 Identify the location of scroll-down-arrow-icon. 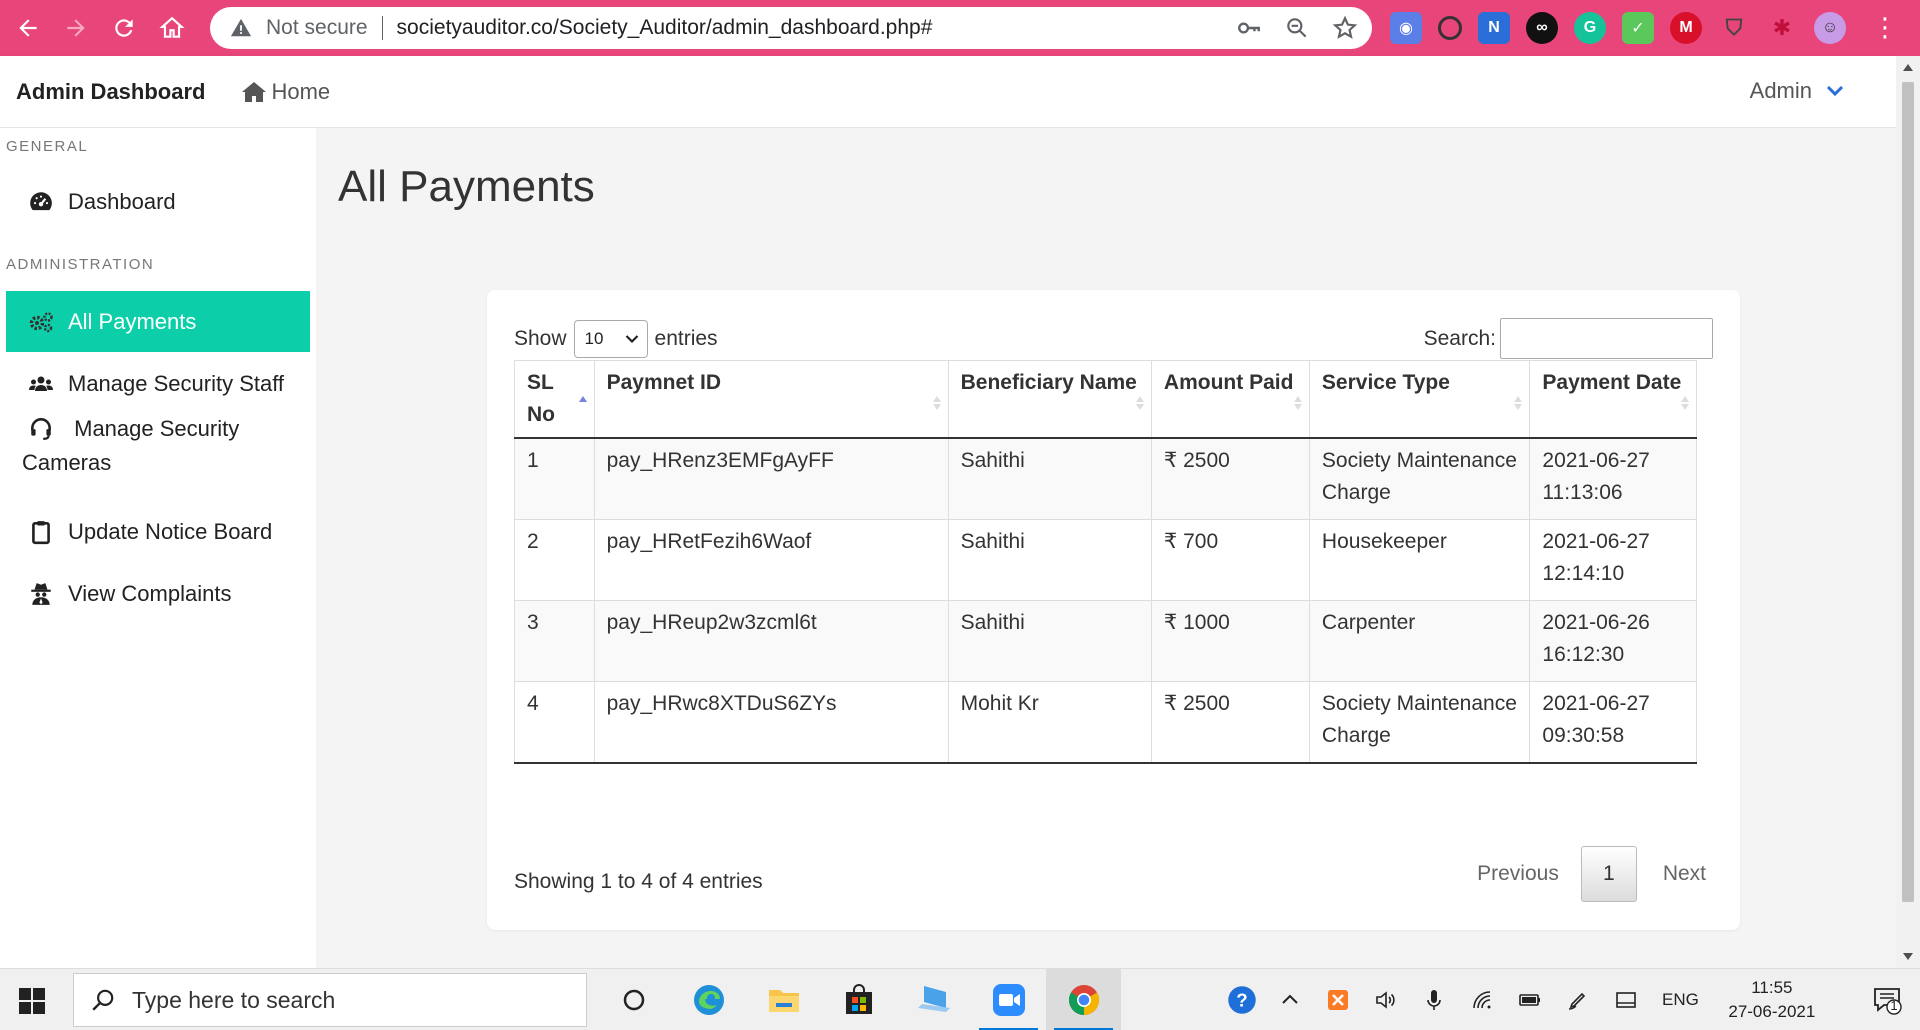
(1908, 956).